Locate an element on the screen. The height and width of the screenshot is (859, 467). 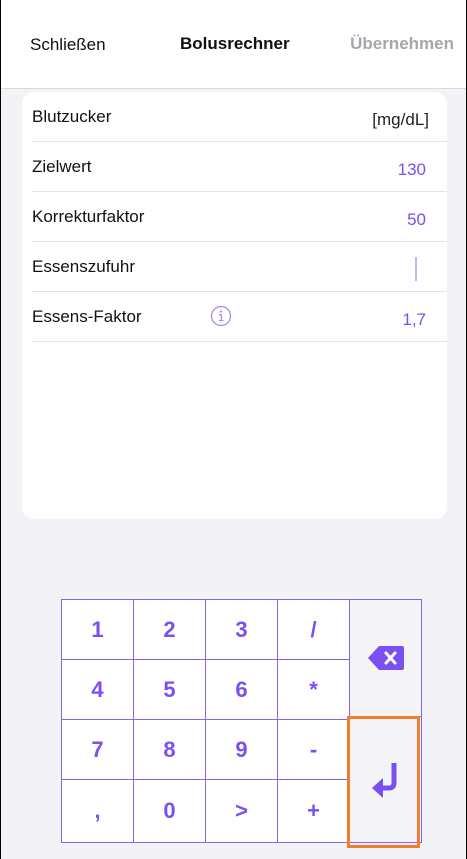
key-multiply: * is located at coordinates (313, 689).